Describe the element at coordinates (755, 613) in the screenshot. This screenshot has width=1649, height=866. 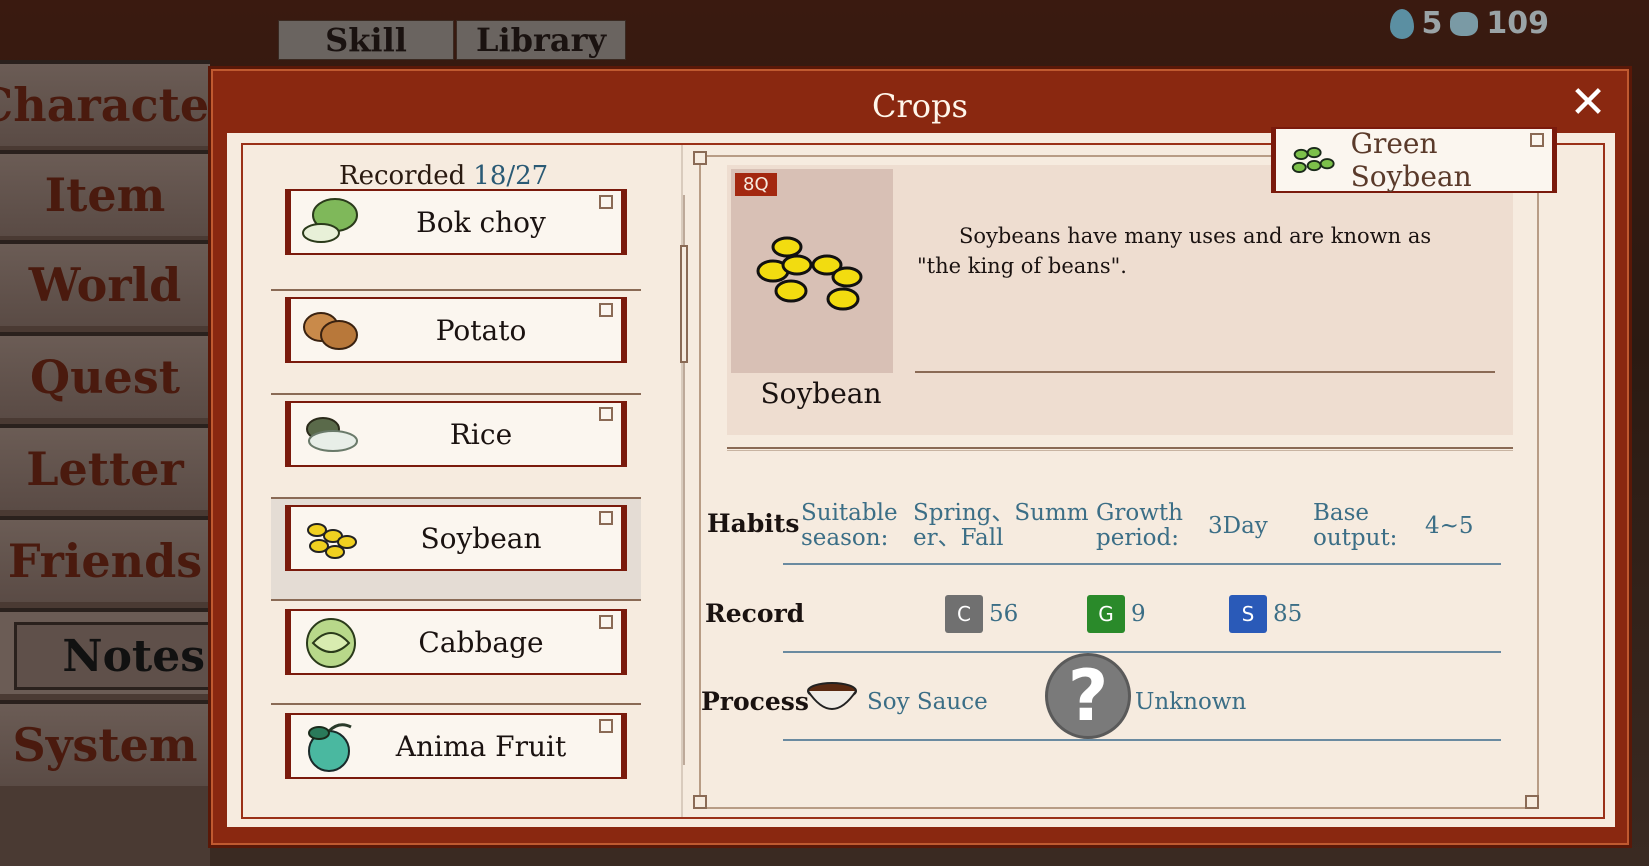
I see `record-title: Record` at that location.